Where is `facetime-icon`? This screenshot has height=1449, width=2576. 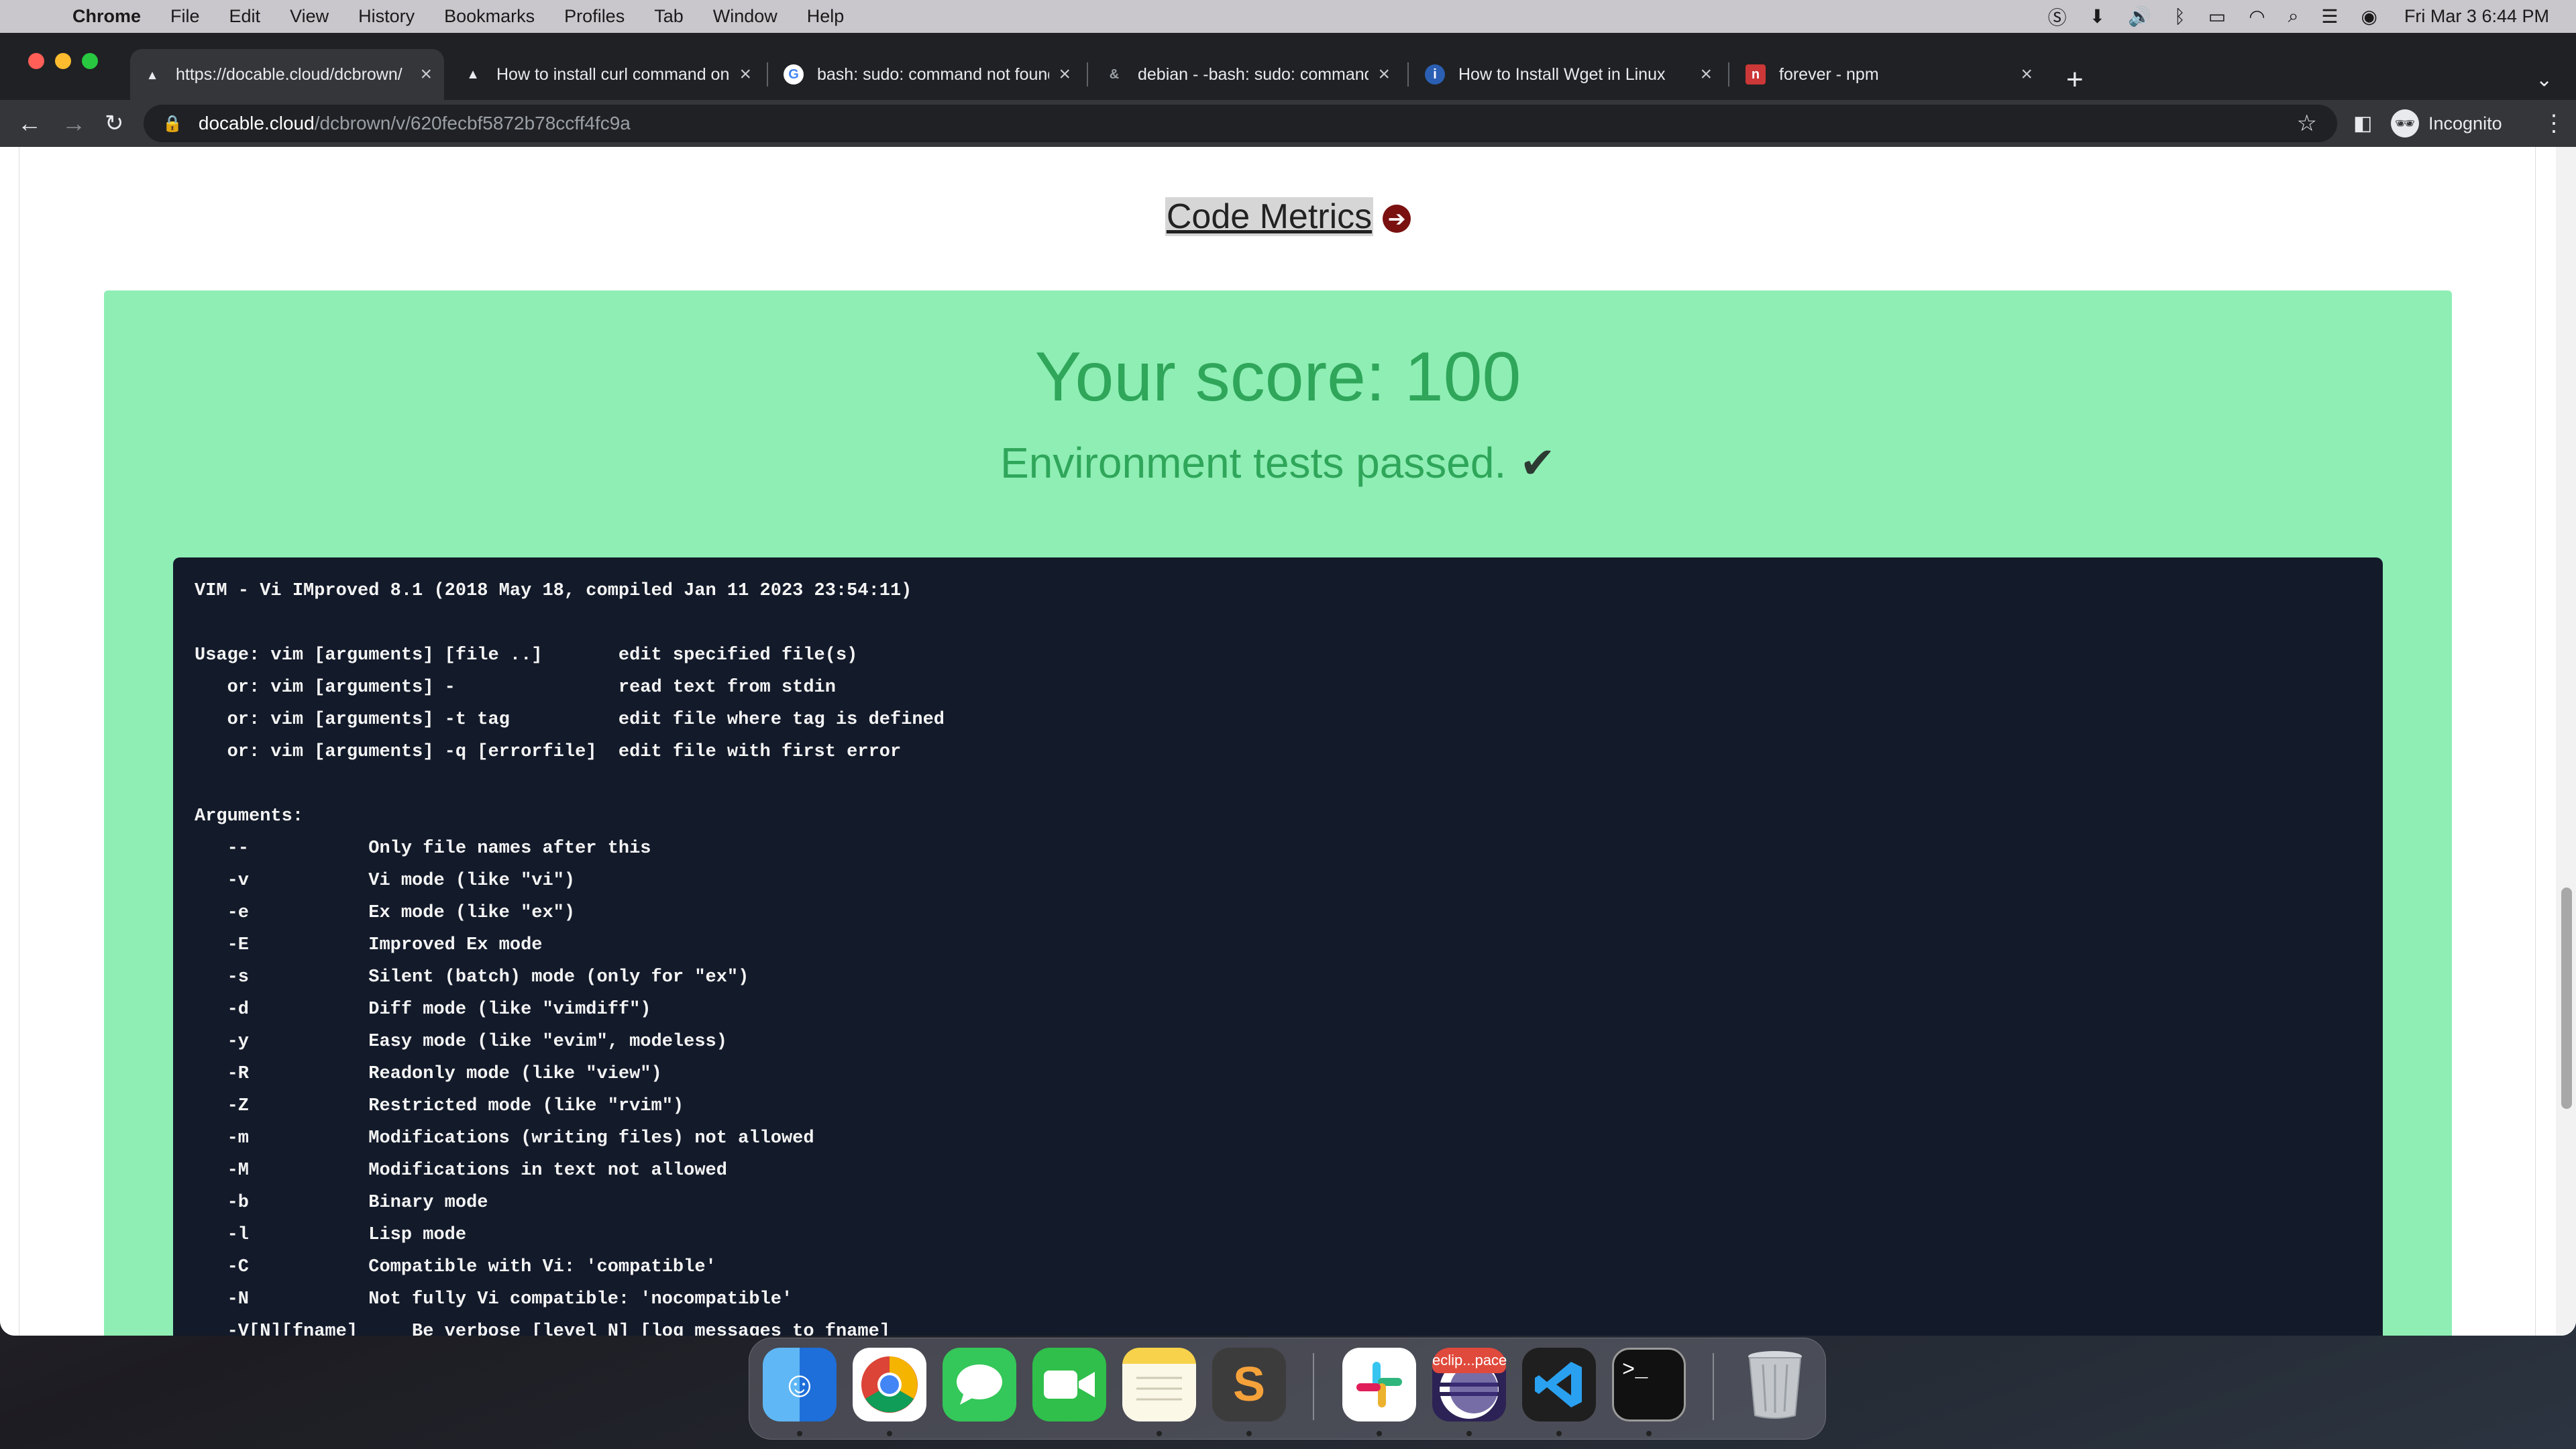
facetime-icon is located at coordinates (1069, 1384).